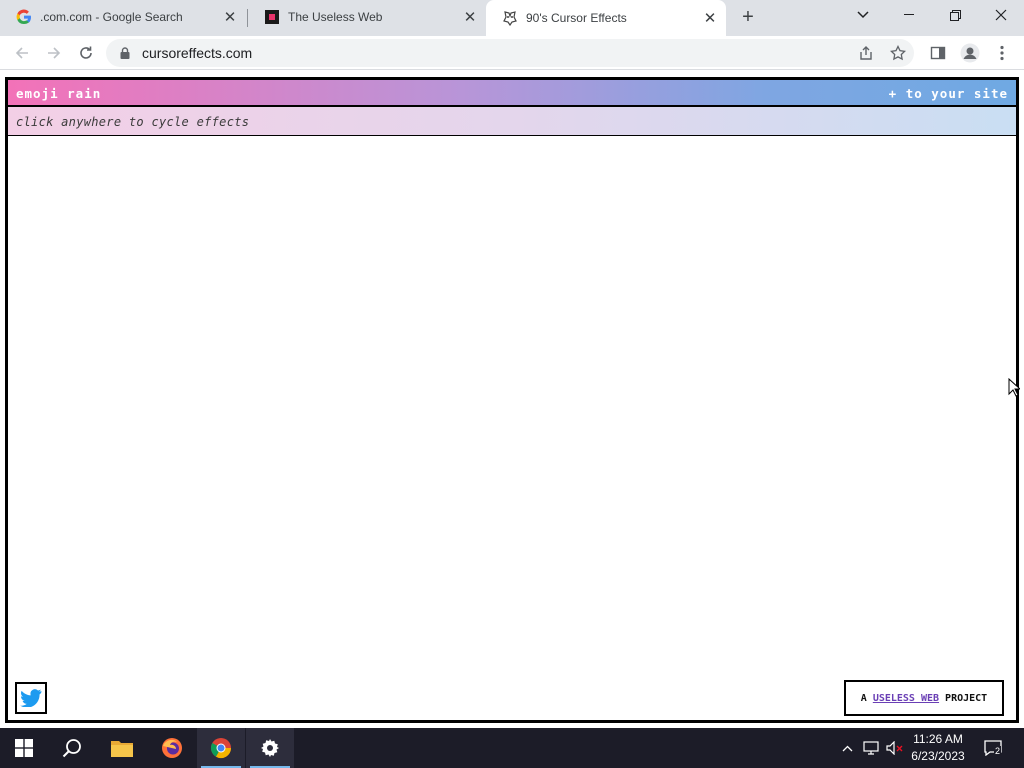 Image resolution: width=1024 pixels, height=768 pixels. I want to click on firefox-icon, so click(172, 748).